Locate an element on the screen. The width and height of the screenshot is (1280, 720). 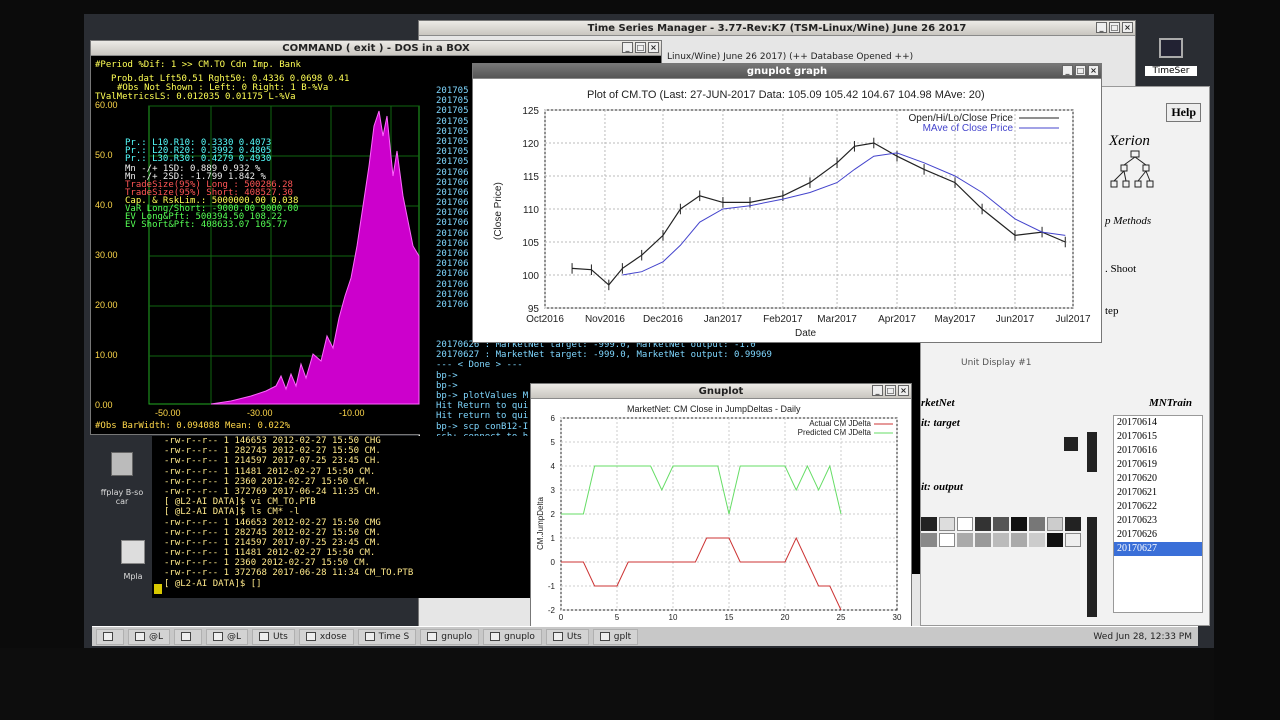
unit-grid-output is located at coordinates (1002, 535).